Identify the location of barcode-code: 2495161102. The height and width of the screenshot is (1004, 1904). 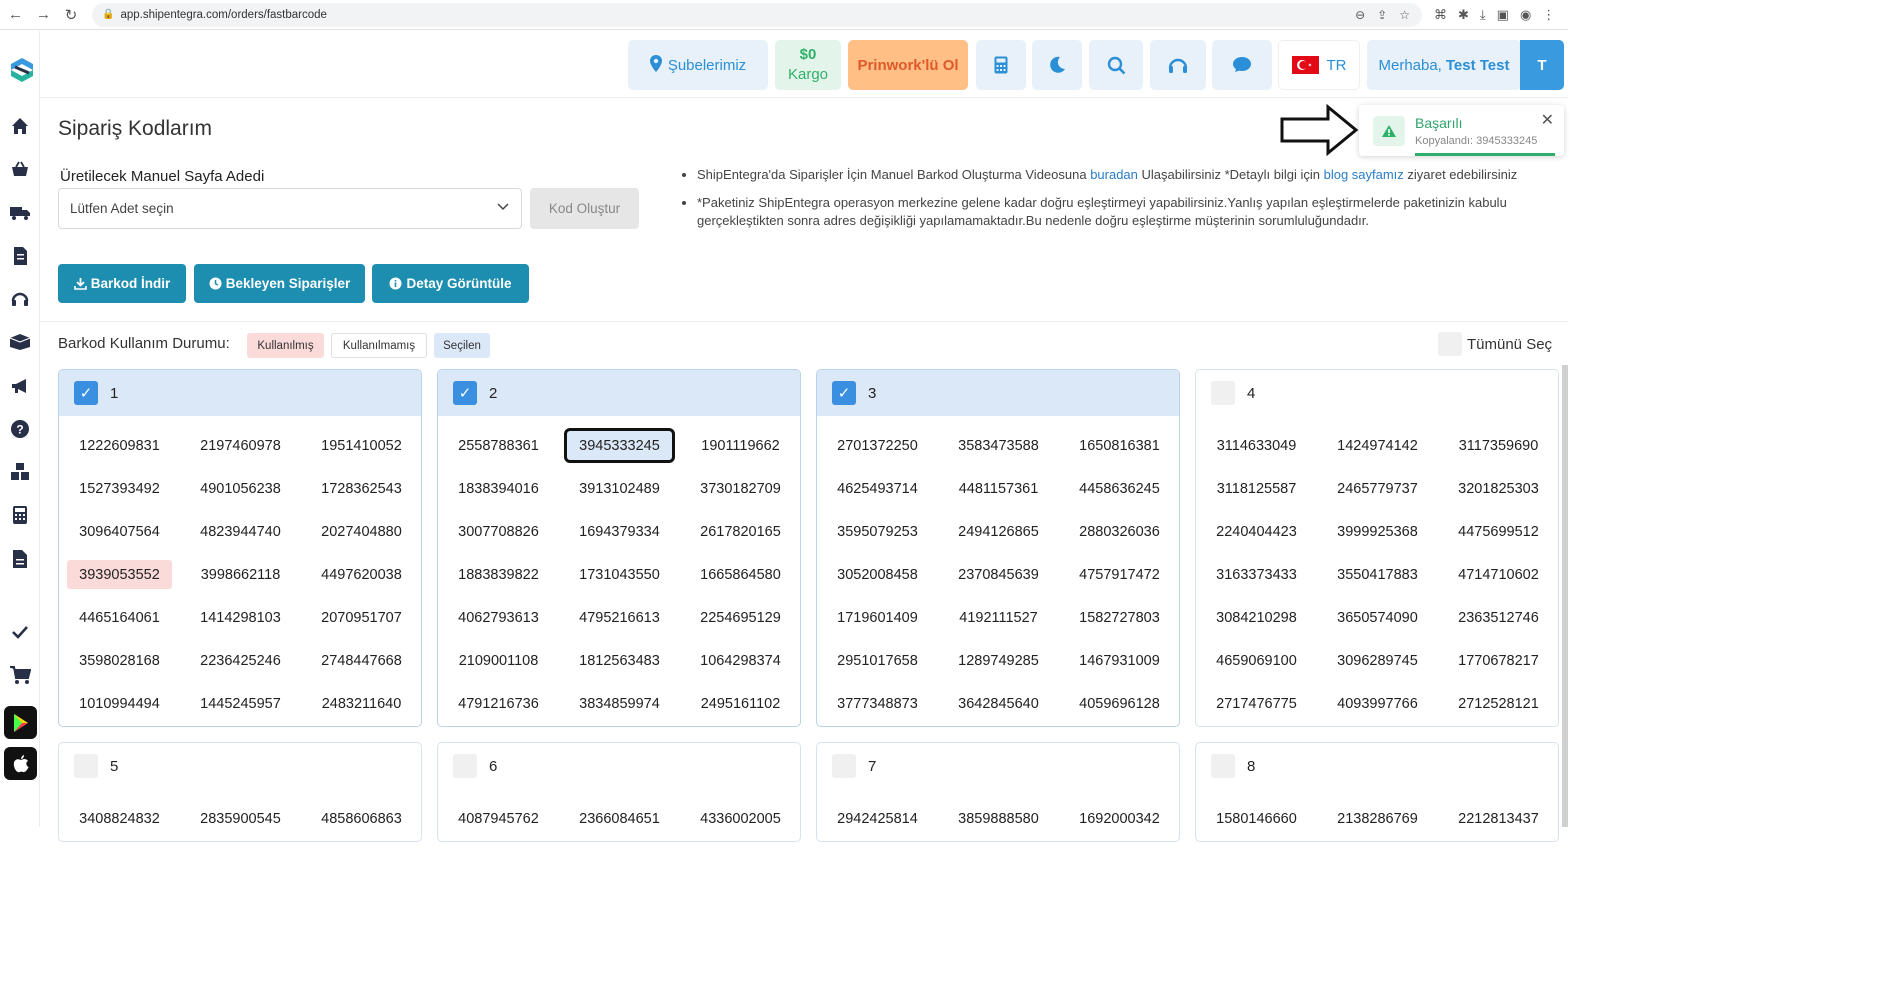
(740, 703).